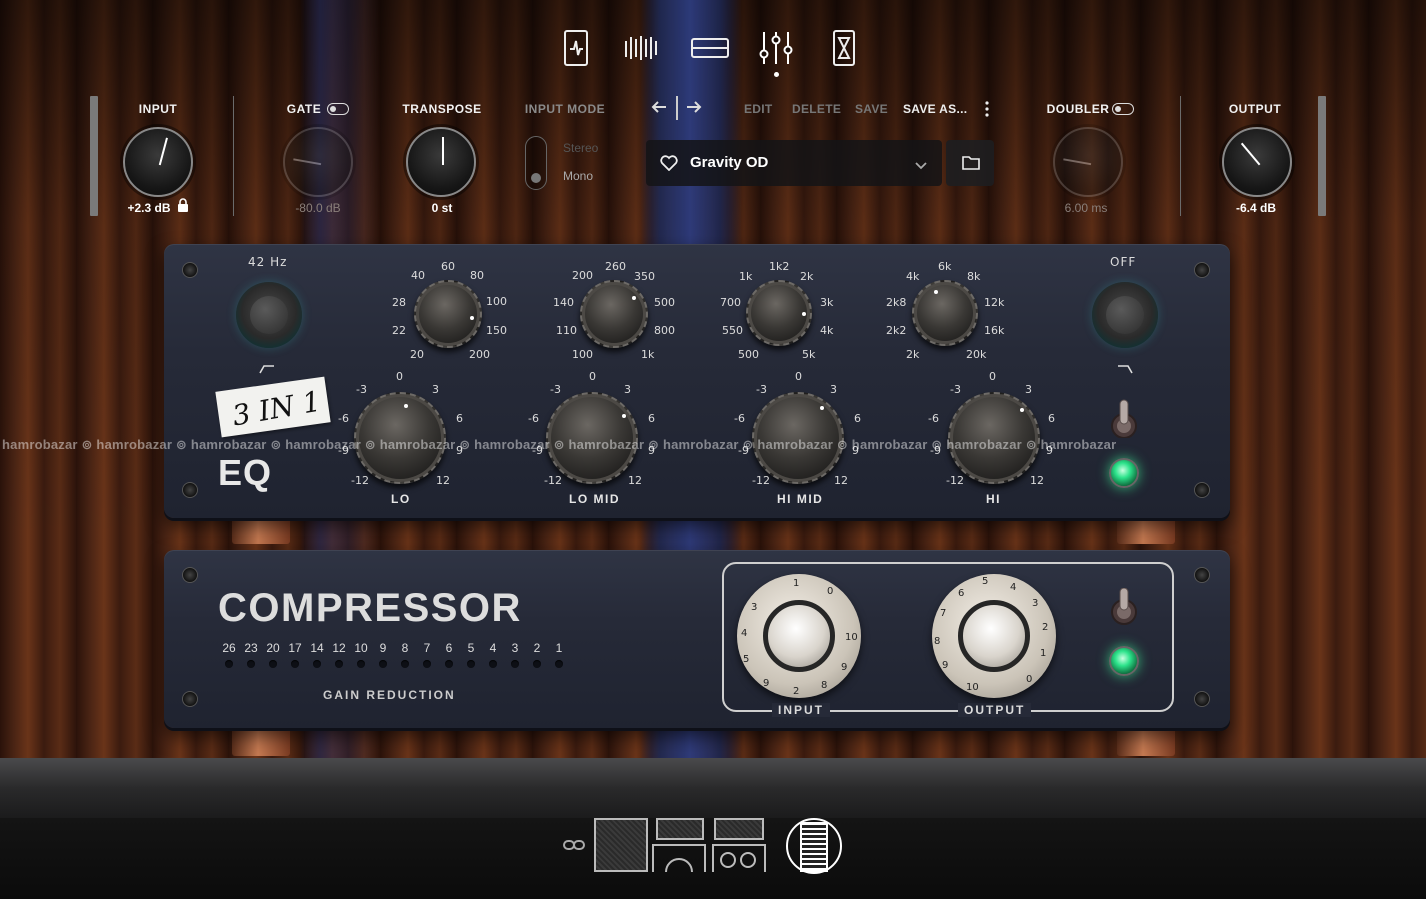  Describe the element at coordinates (945, 313) in the screenshot. I see `hi-freq-knob` at that location.